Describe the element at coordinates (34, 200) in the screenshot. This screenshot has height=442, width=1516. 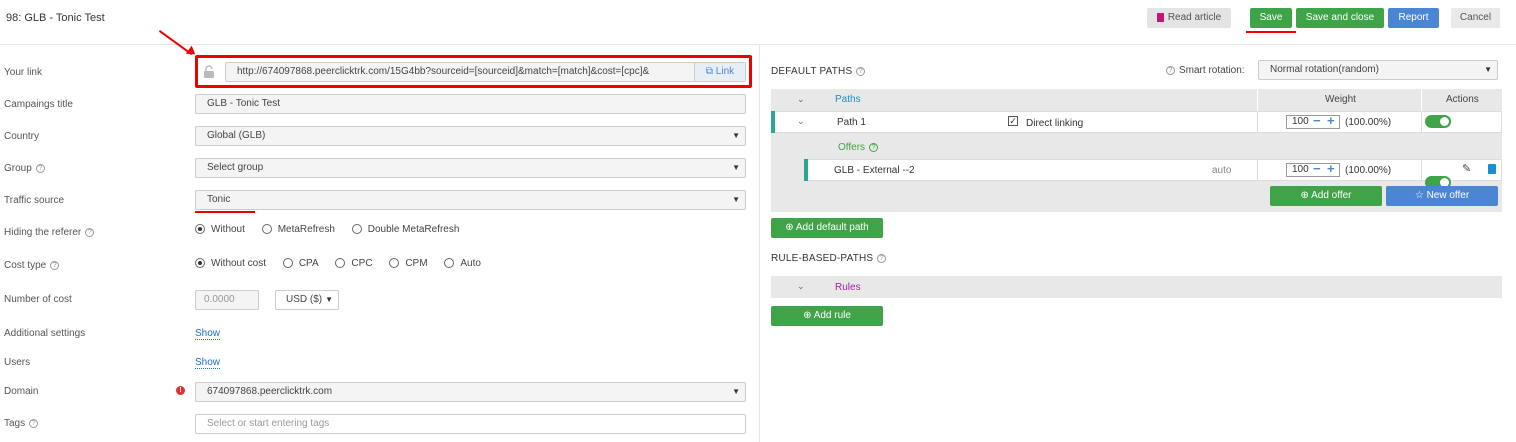
I see `traffic-source-label: Traffic source` at that location.